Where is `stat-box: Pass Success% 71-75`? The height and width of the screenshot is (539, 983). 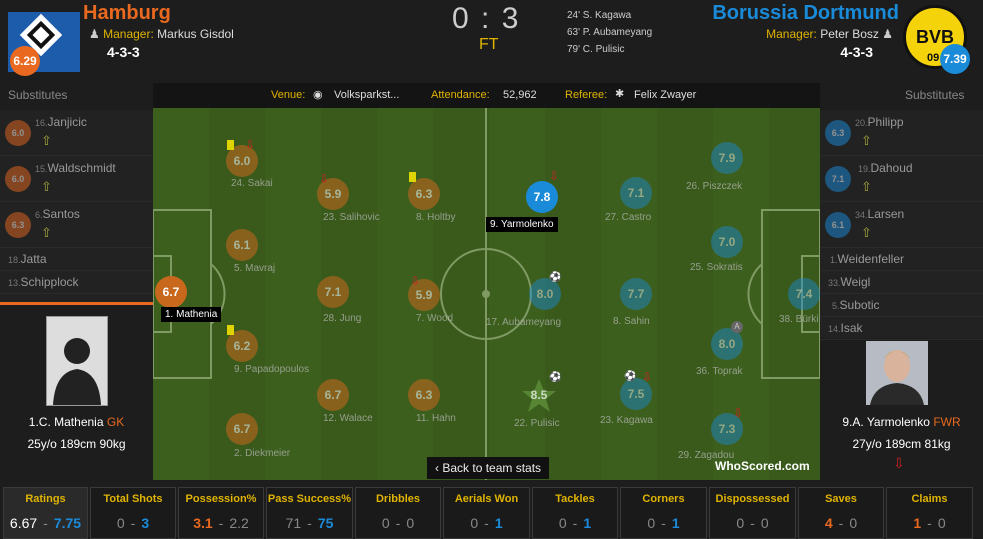 stat-box: Pass Success% 71-75 is located at coordinates (309, 513).